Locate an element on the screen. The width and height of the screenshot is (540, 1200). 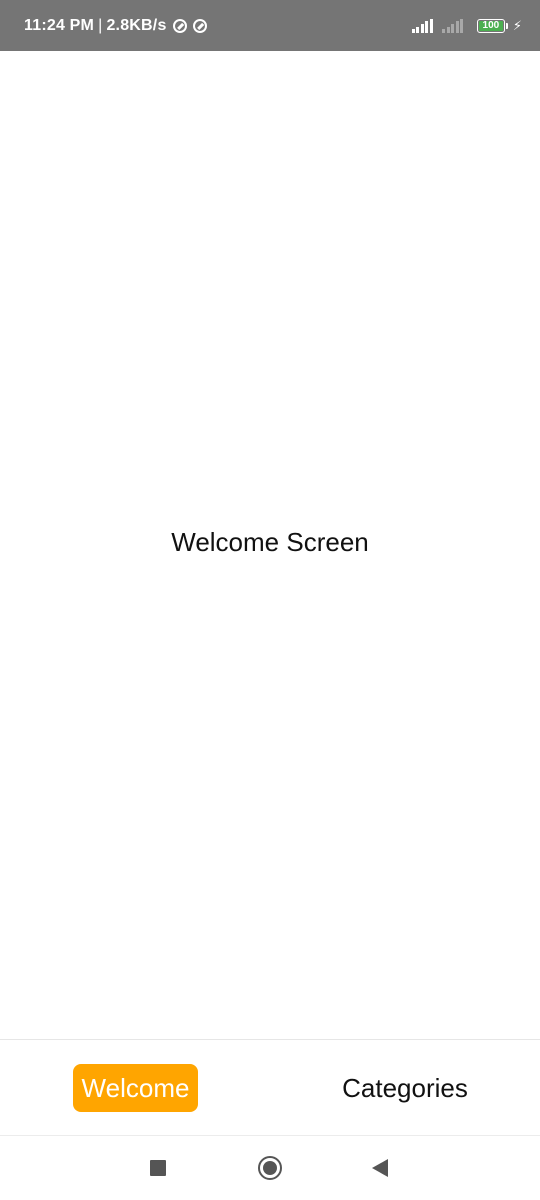
back-icon is located at coordinates (380, 1168).